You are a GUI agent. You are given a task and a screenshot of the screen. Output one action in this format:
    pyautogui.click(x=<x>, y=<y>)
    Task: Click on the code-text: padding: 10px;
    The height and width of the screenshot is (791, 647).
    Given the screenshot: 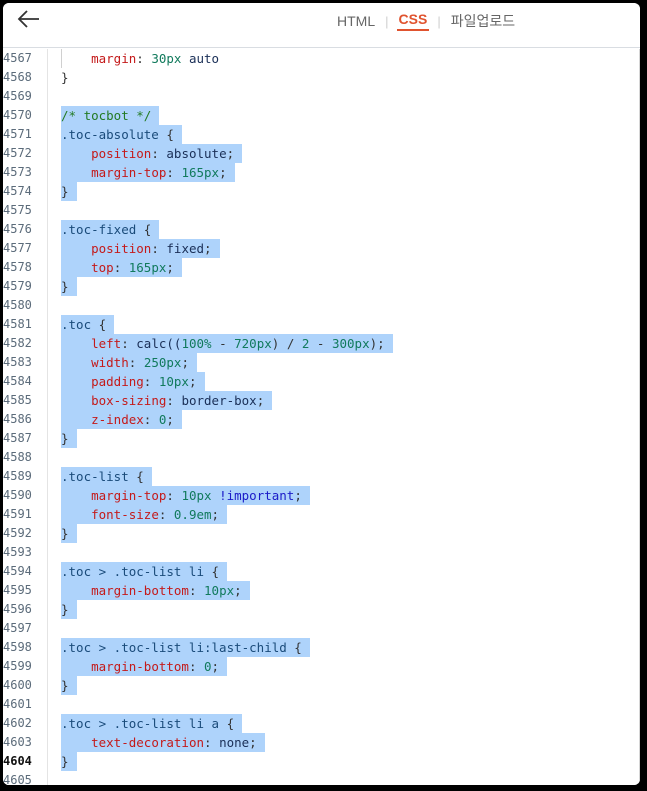 What is the action you would take?
    pyautogui.click(x=133, y=381)
    